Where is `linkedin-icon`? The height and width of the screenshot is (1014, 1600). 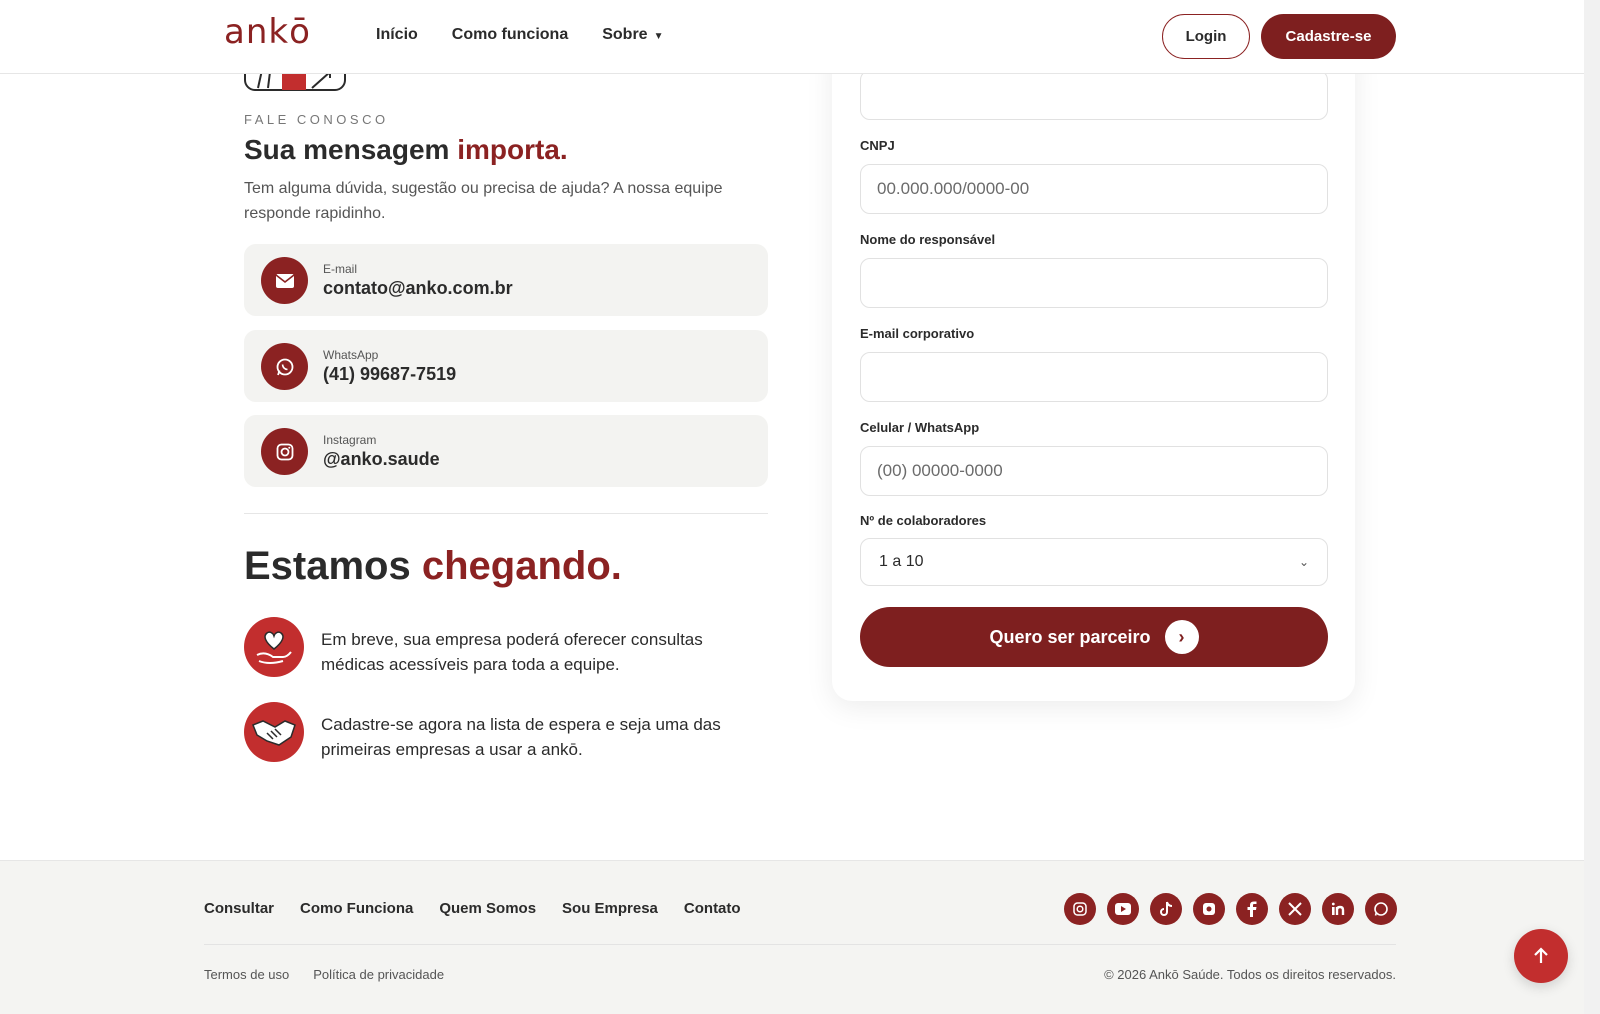 linkedin-icon is located at coordinates (1338, 909).